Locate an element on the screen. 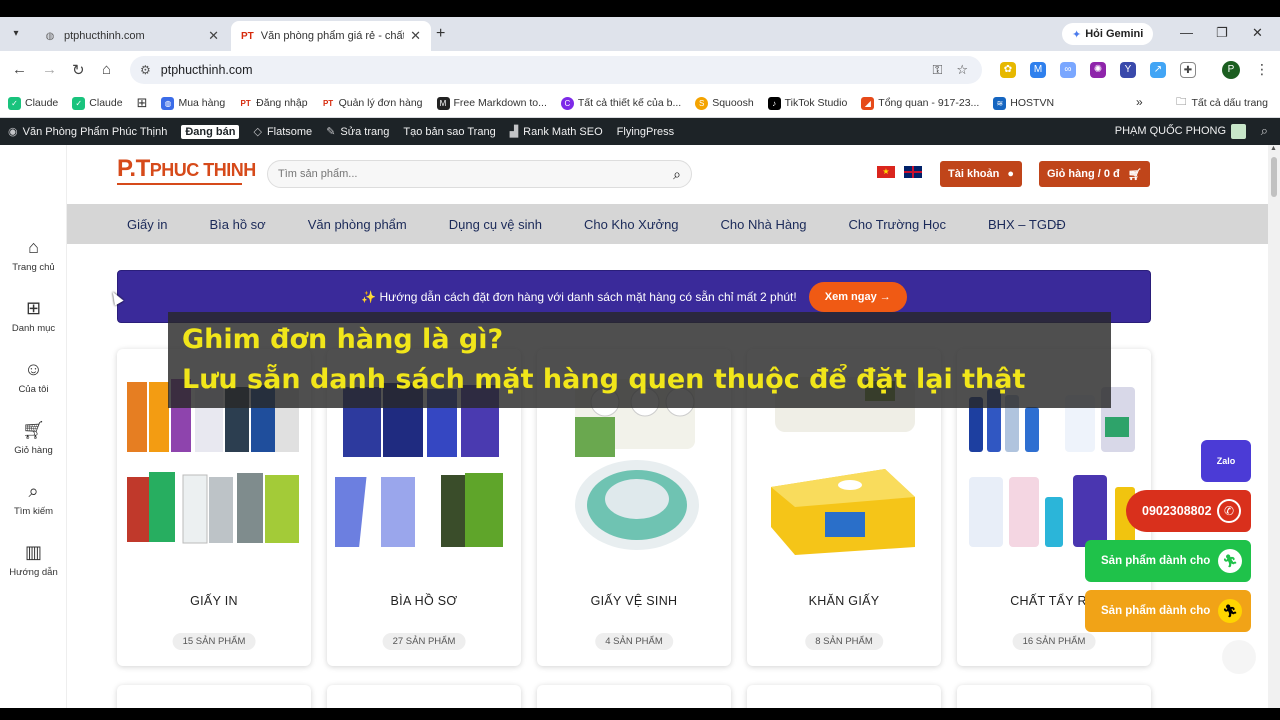  gemini-icon: ✦ is located at coordinates (1077, 34).